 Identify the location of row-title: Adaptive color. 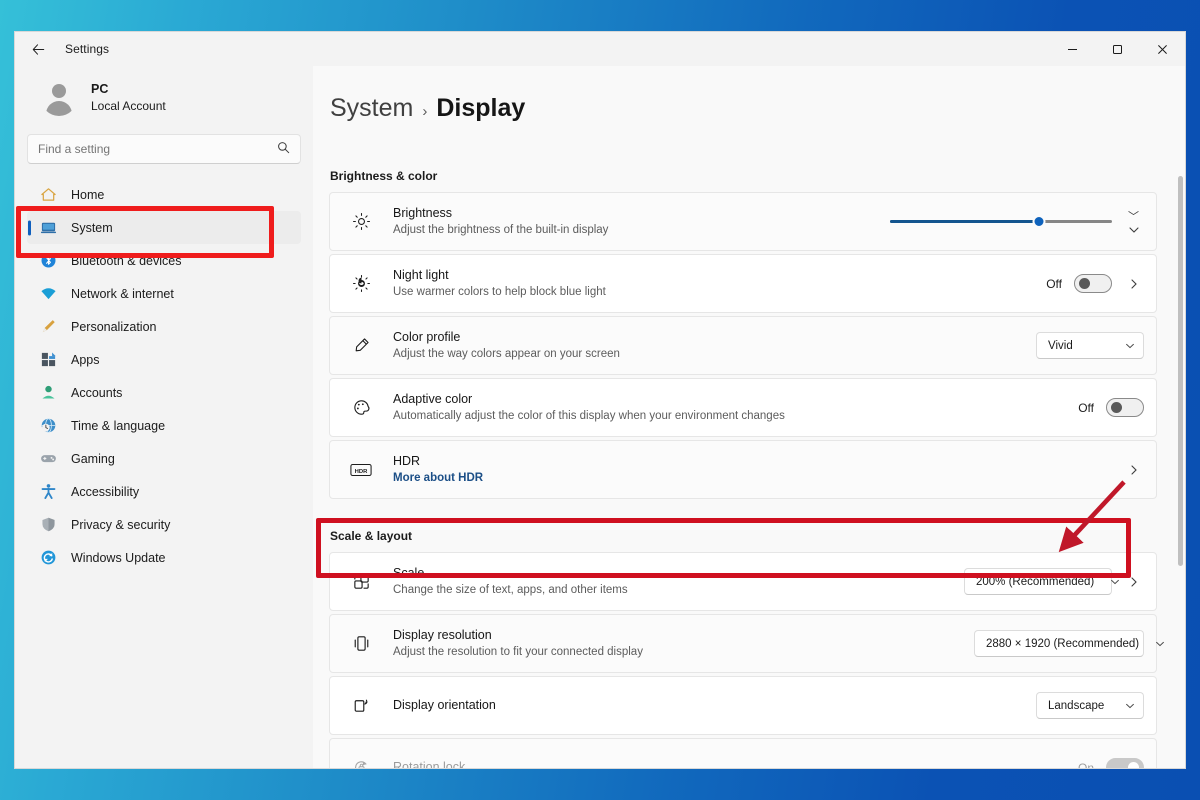
(433, 399).